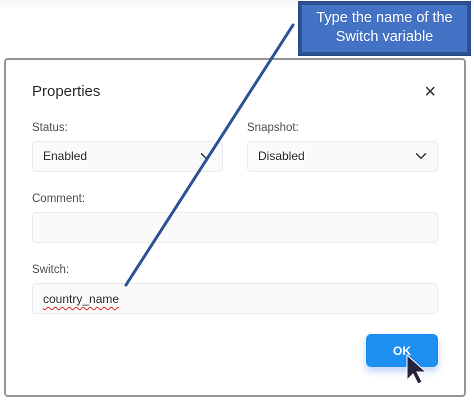 Image resolution: width=474 pixels, height=403 pixels. What do you see at coordinates (342, 156) in the screenshot?
I see `dropdown-field: Disabled` at bounding box center [342, 156].